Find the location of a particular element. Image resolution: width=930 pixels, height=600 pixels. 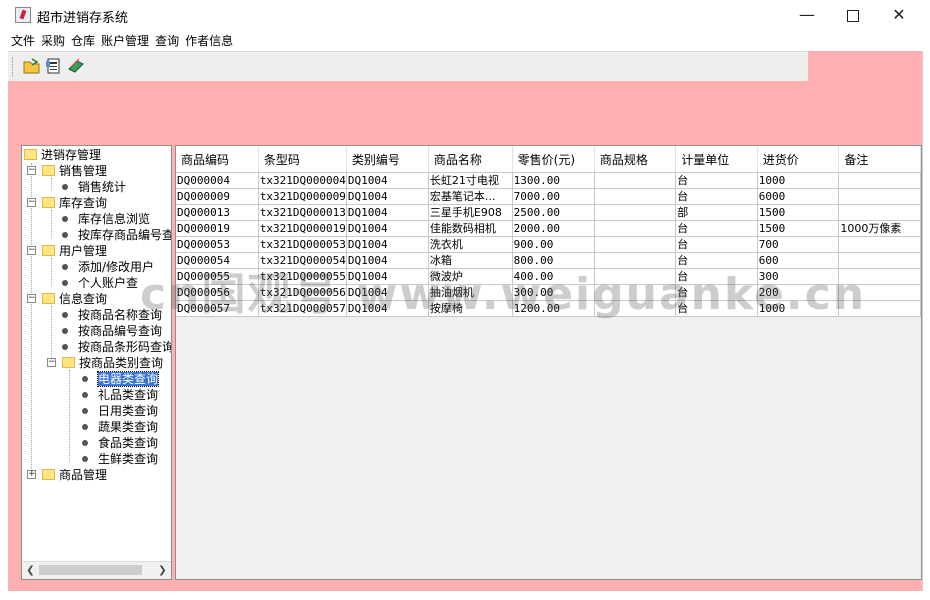

cell-purchase-price: 200 is located at coordinates (798, 292).